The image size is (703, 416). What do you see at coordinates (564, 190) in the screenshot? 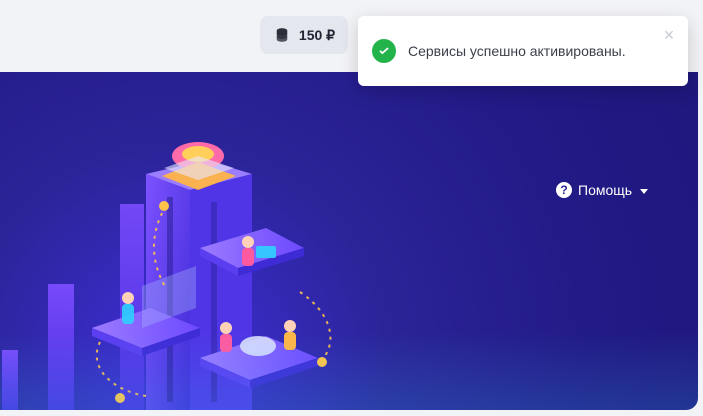
I see `help-icon: ?` at bounding box center [564, 190].